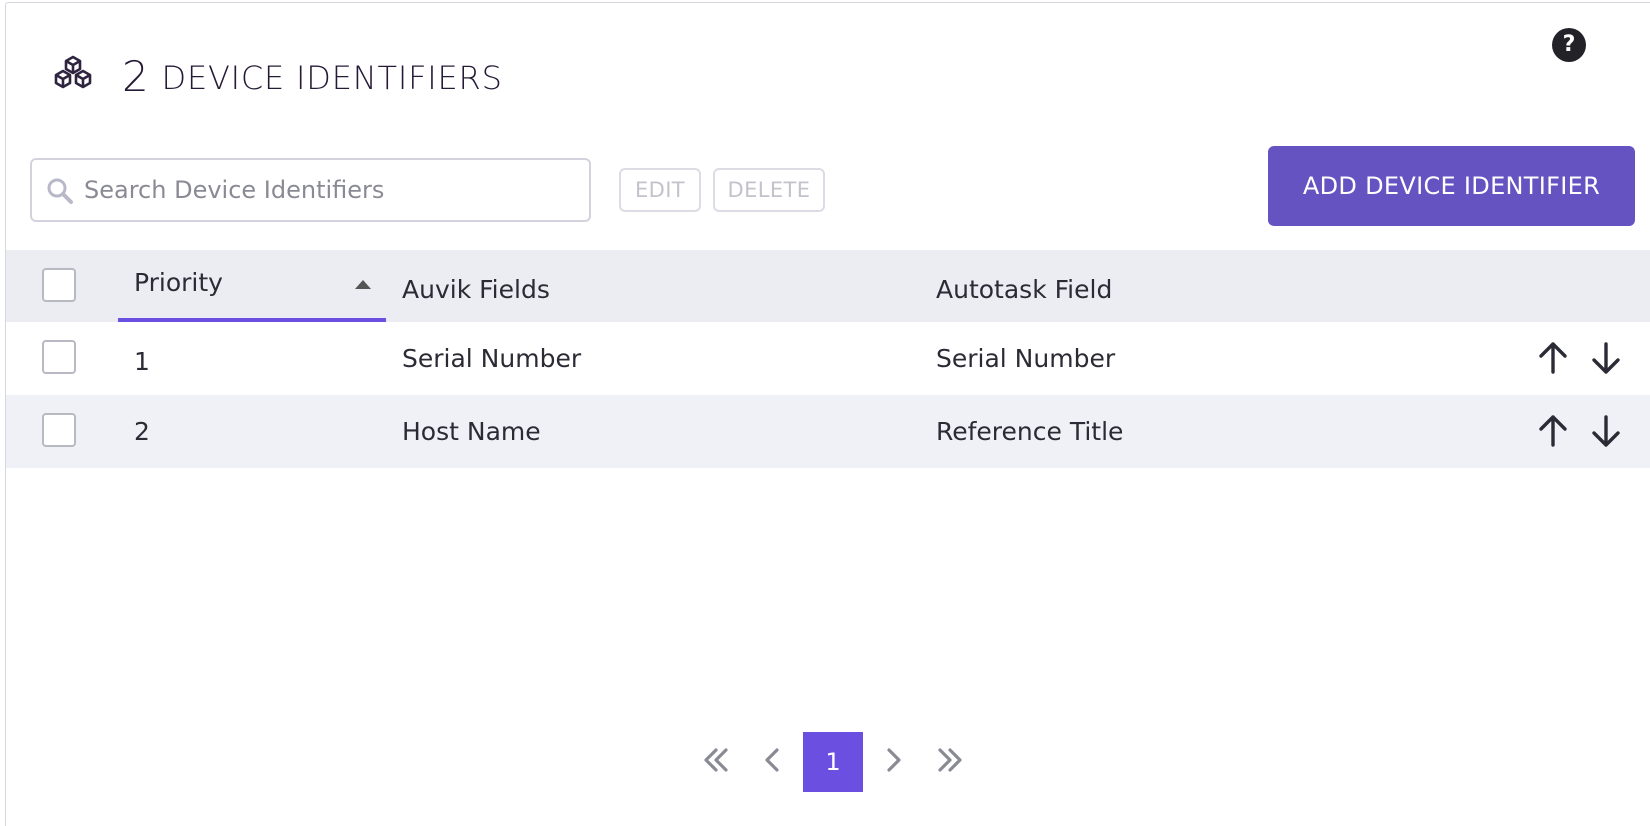 This screenshot has width=1650, height=826. Describe the element at coordinates (1569, 45) in the screenshot. I see `question-circle-icon: ?` at that location.